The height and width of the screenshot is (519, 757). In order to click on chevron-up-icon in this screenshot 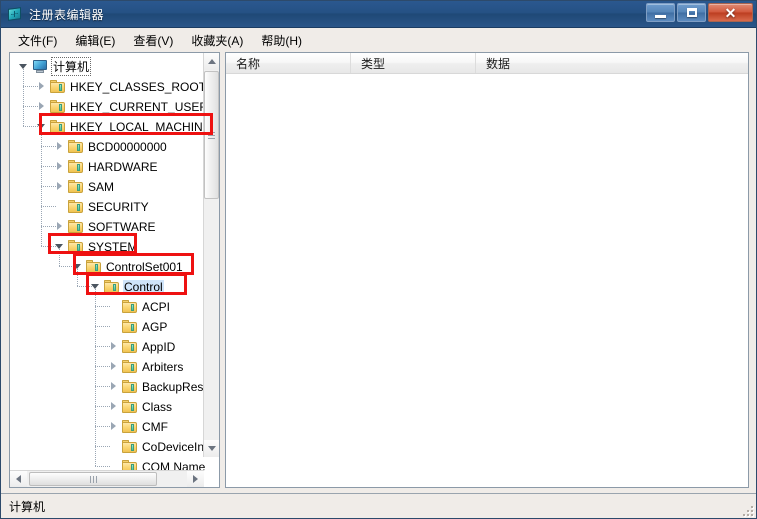, I will do `click(211, 61)`.